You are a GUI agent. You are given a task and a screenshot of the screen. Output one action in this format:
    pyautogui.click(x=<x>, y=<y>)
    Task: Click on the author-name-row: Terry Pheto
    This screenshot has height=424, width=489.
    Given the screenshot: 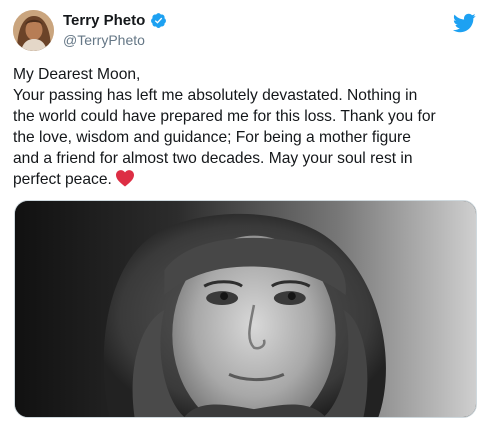 What is the action you would take?
    pyautogui.click(x=115, y=20)
    